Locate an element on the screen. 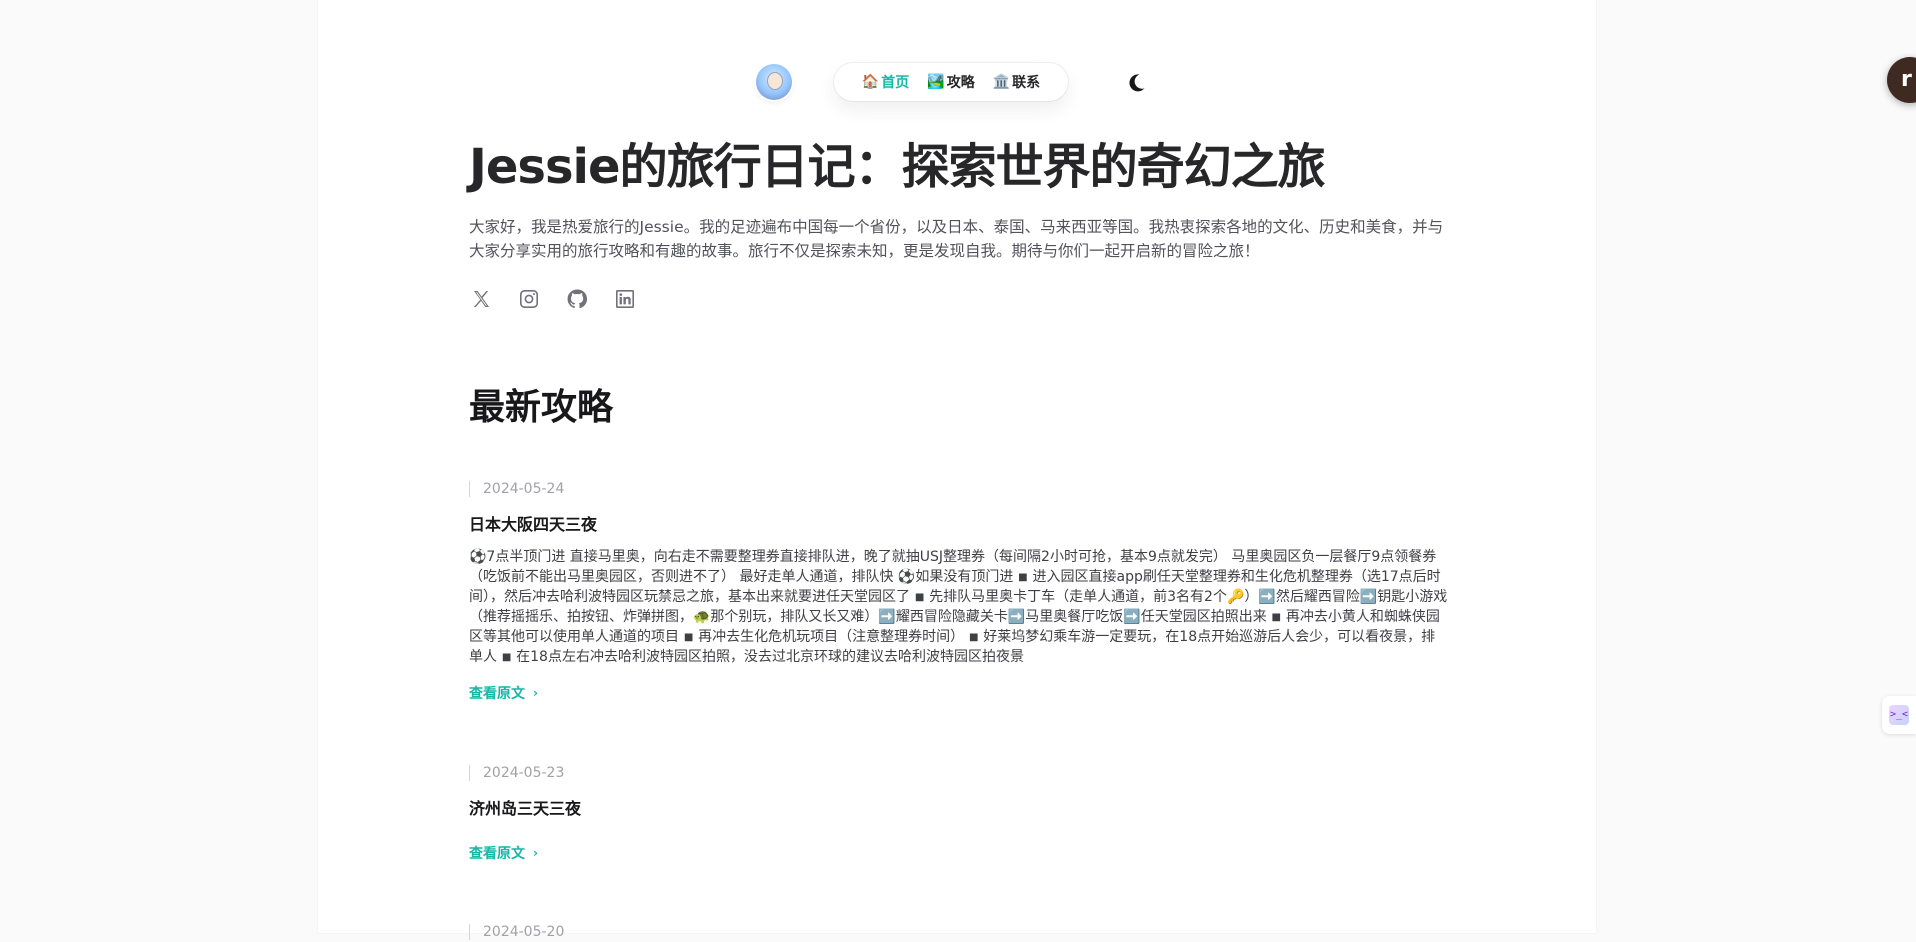 The image size is (1916, 942). nav-item-label: 联系 is located at coordinates (1026, 83).